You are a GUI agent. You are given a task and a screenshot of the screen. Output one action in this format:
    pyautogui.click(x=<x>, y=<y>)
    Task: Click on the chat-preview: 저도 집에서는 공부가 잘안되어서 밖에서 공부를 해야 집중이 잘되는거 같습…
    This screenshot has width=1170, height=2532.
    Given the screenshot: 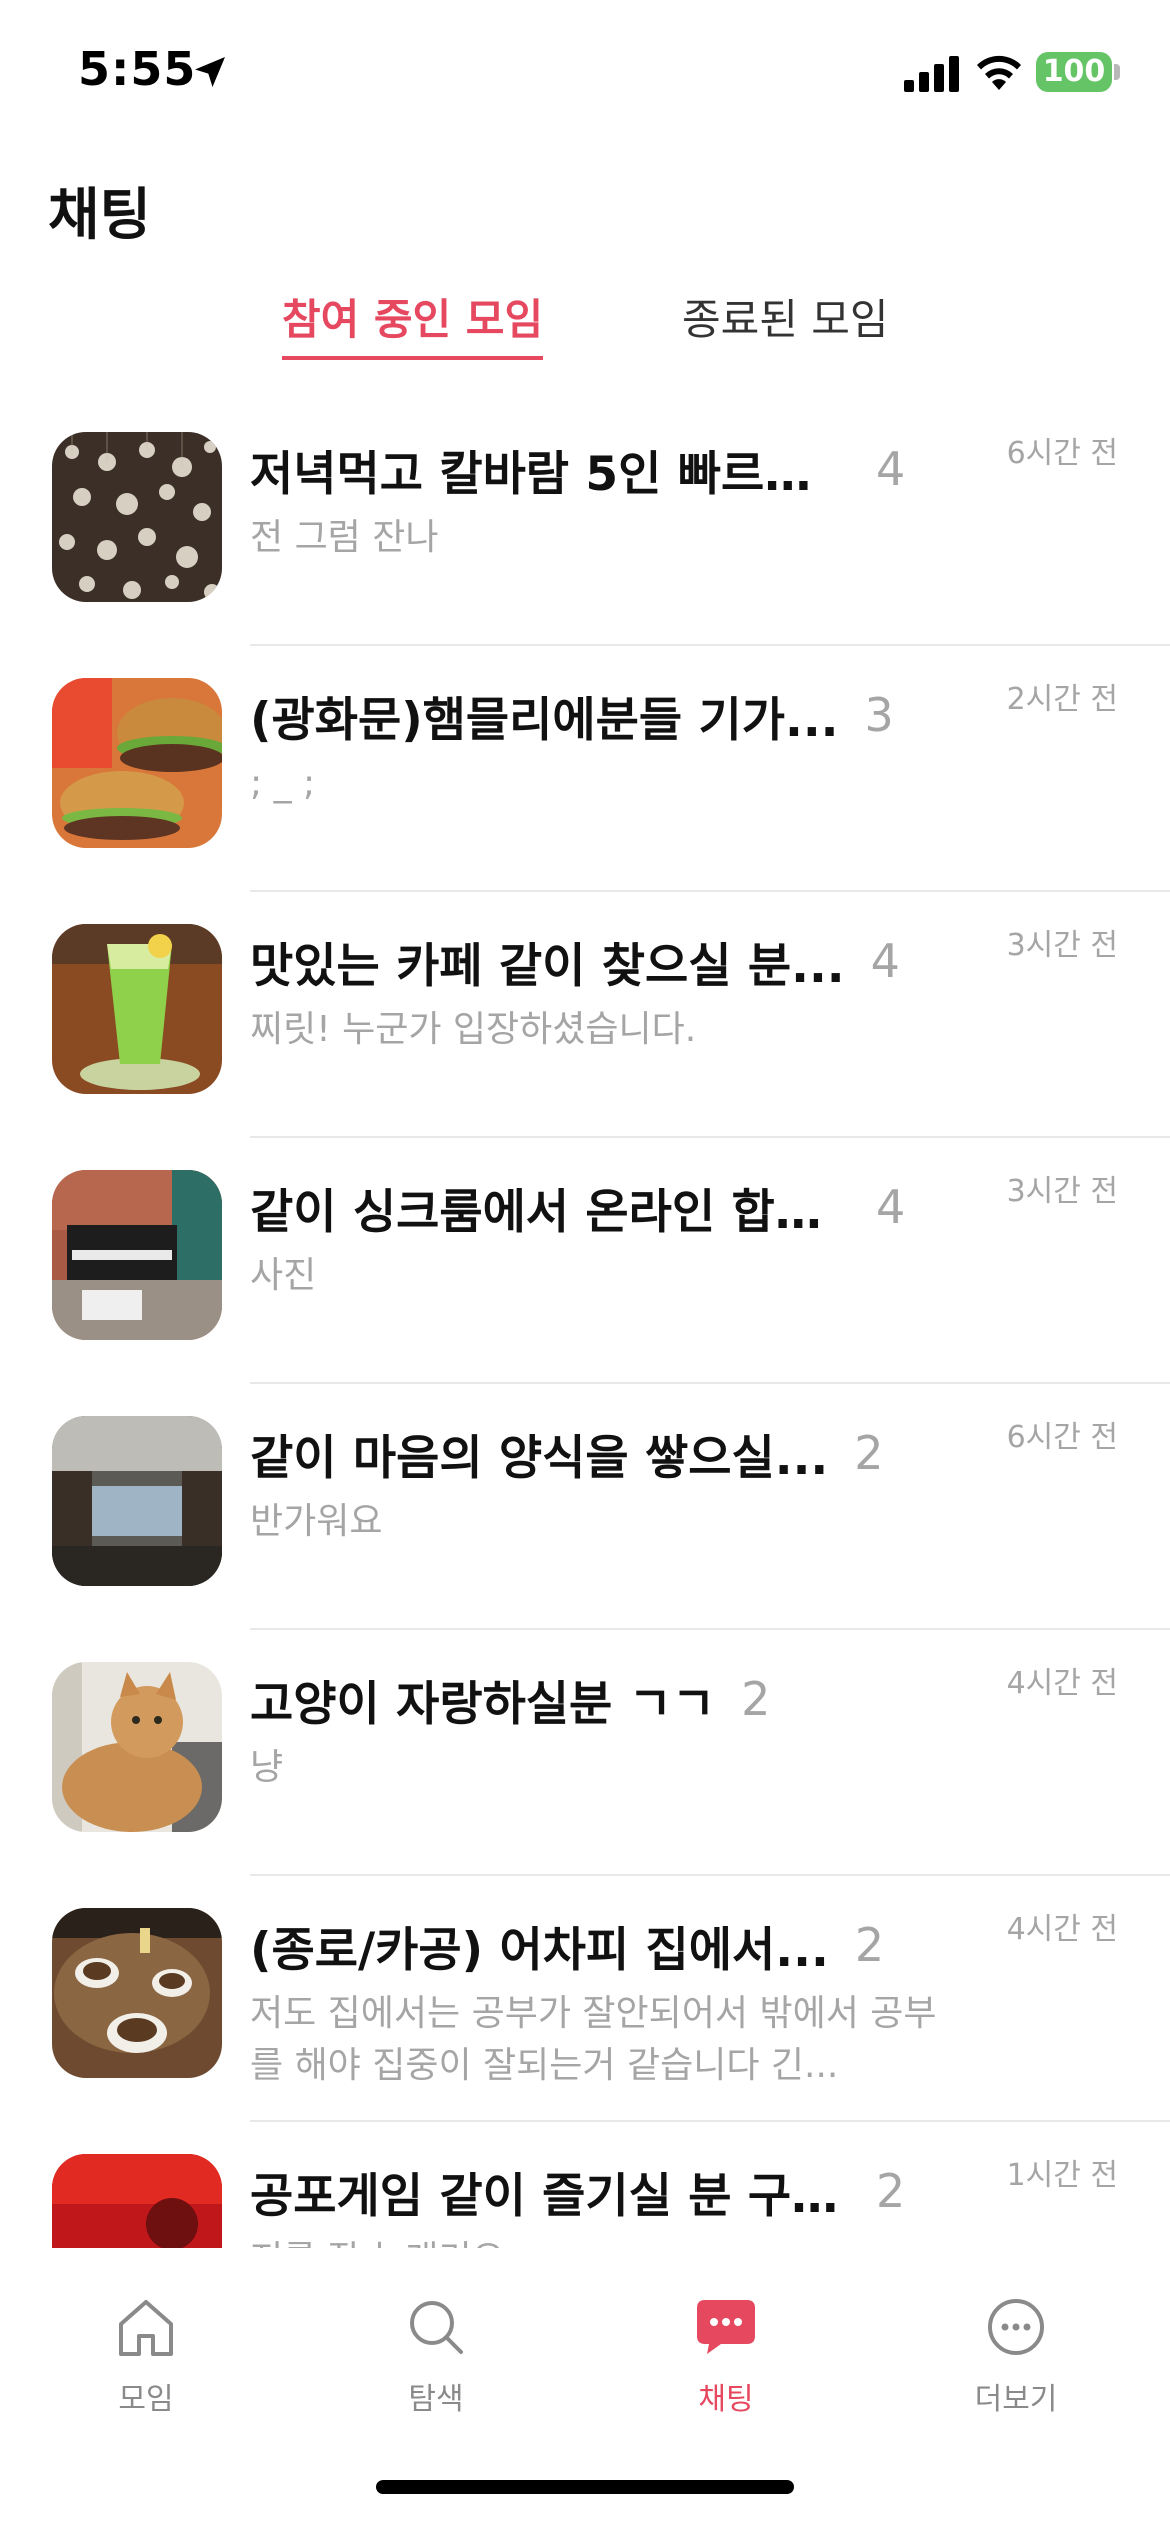 What is the action you would take?
    pyautogui.click(x=593, y=2039)
    